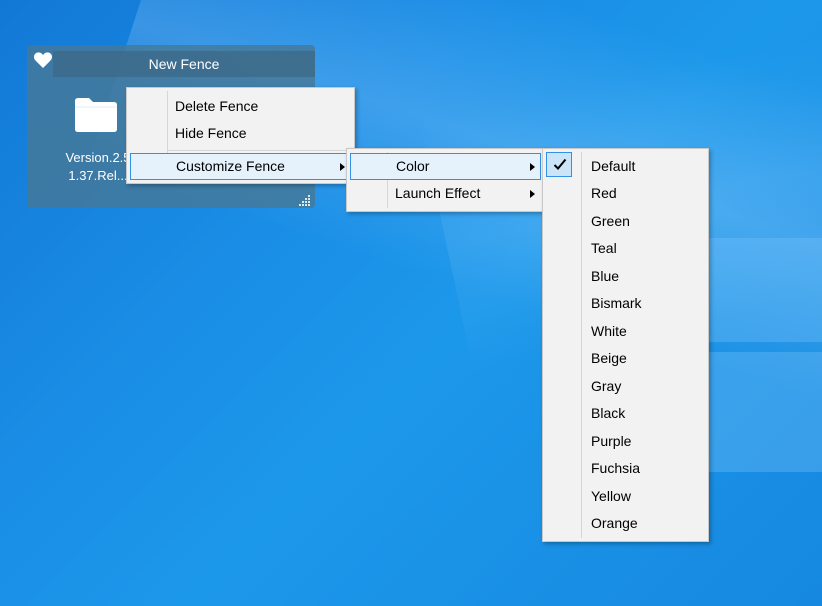 Image resolution: width=822 pixels, height=606 pixels. I want to click on color-option-gray: Gray, so click(625, 386).